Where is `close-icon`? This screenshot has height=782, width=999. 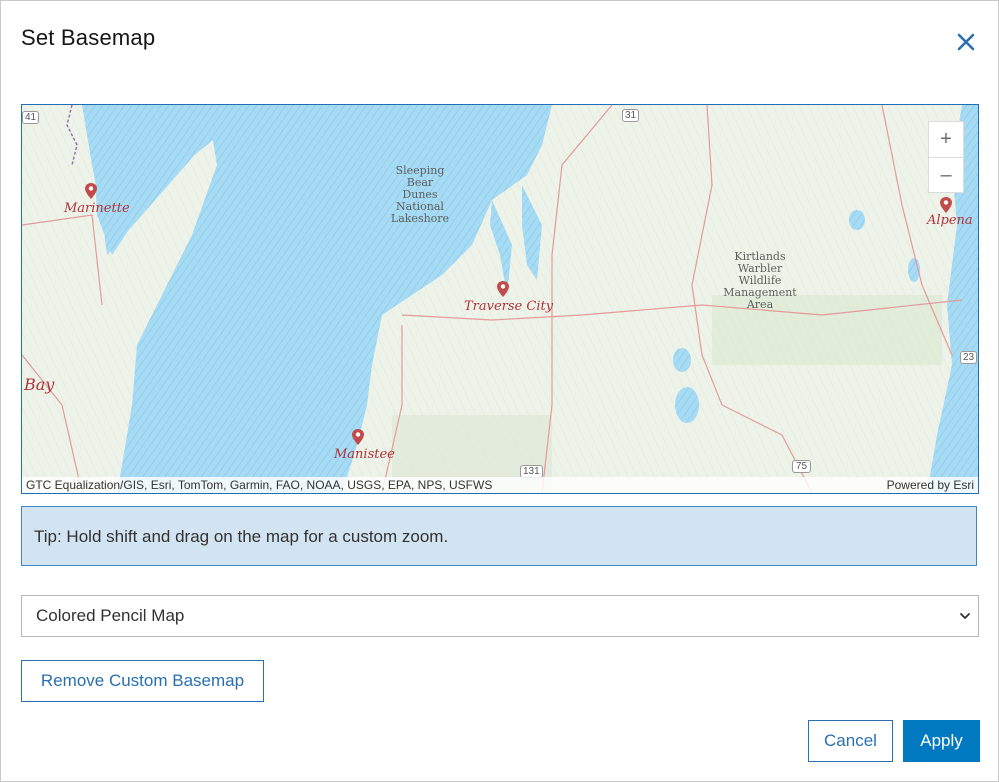 close-icon is located at coordinates (966, 42).